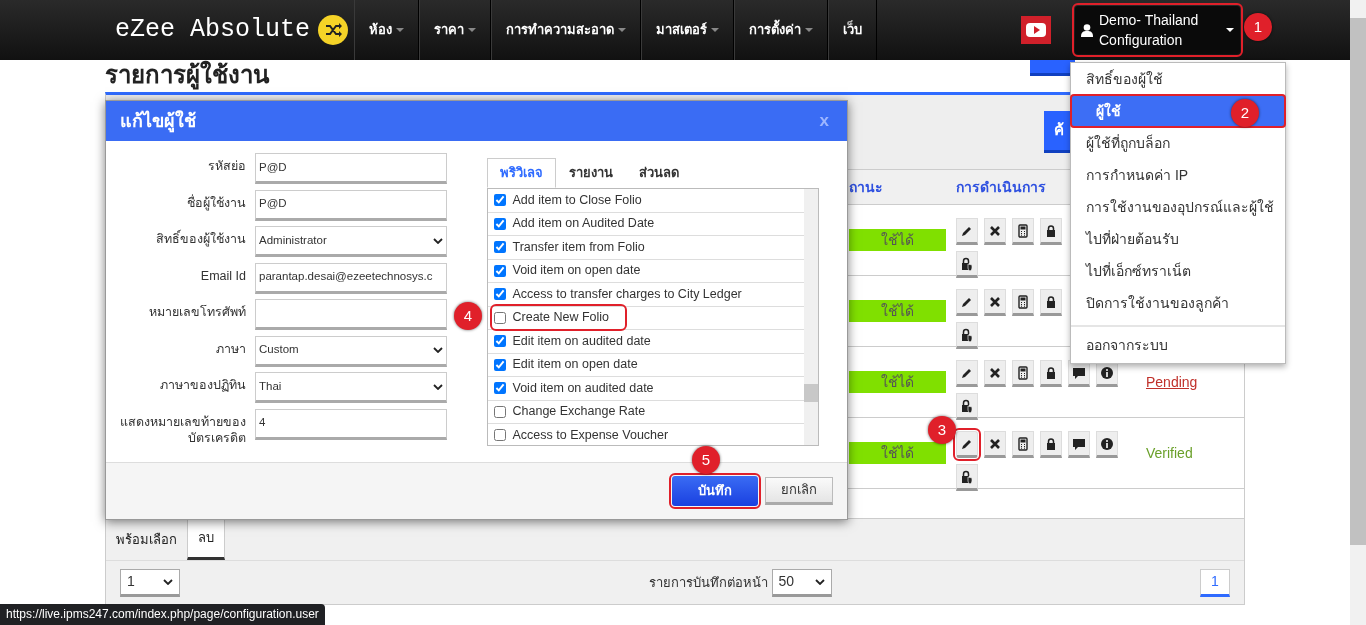 The image size is (1366, 625). What do you see at coordinates (162, 614) in the screenshot?
I see `status-url: https://live.ipms247.com/index.php/page/configuration.user` at bounding box center [162, 614].